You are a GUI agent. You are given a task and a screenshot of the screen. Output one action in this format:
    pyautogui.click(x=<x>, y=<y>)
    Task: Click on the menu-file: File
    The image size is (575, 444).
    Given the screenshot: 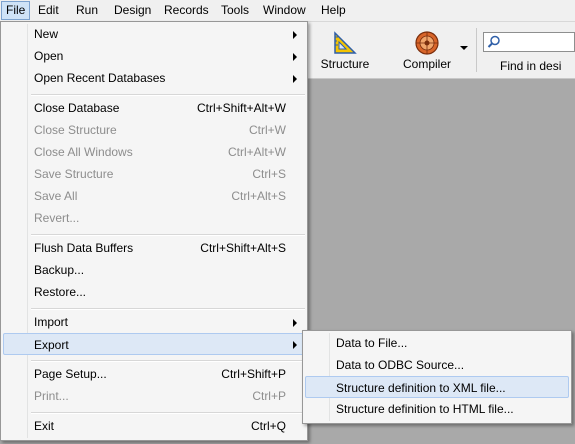 What is the action you would take?
    pyautogui.click(x=16, y=10)
    